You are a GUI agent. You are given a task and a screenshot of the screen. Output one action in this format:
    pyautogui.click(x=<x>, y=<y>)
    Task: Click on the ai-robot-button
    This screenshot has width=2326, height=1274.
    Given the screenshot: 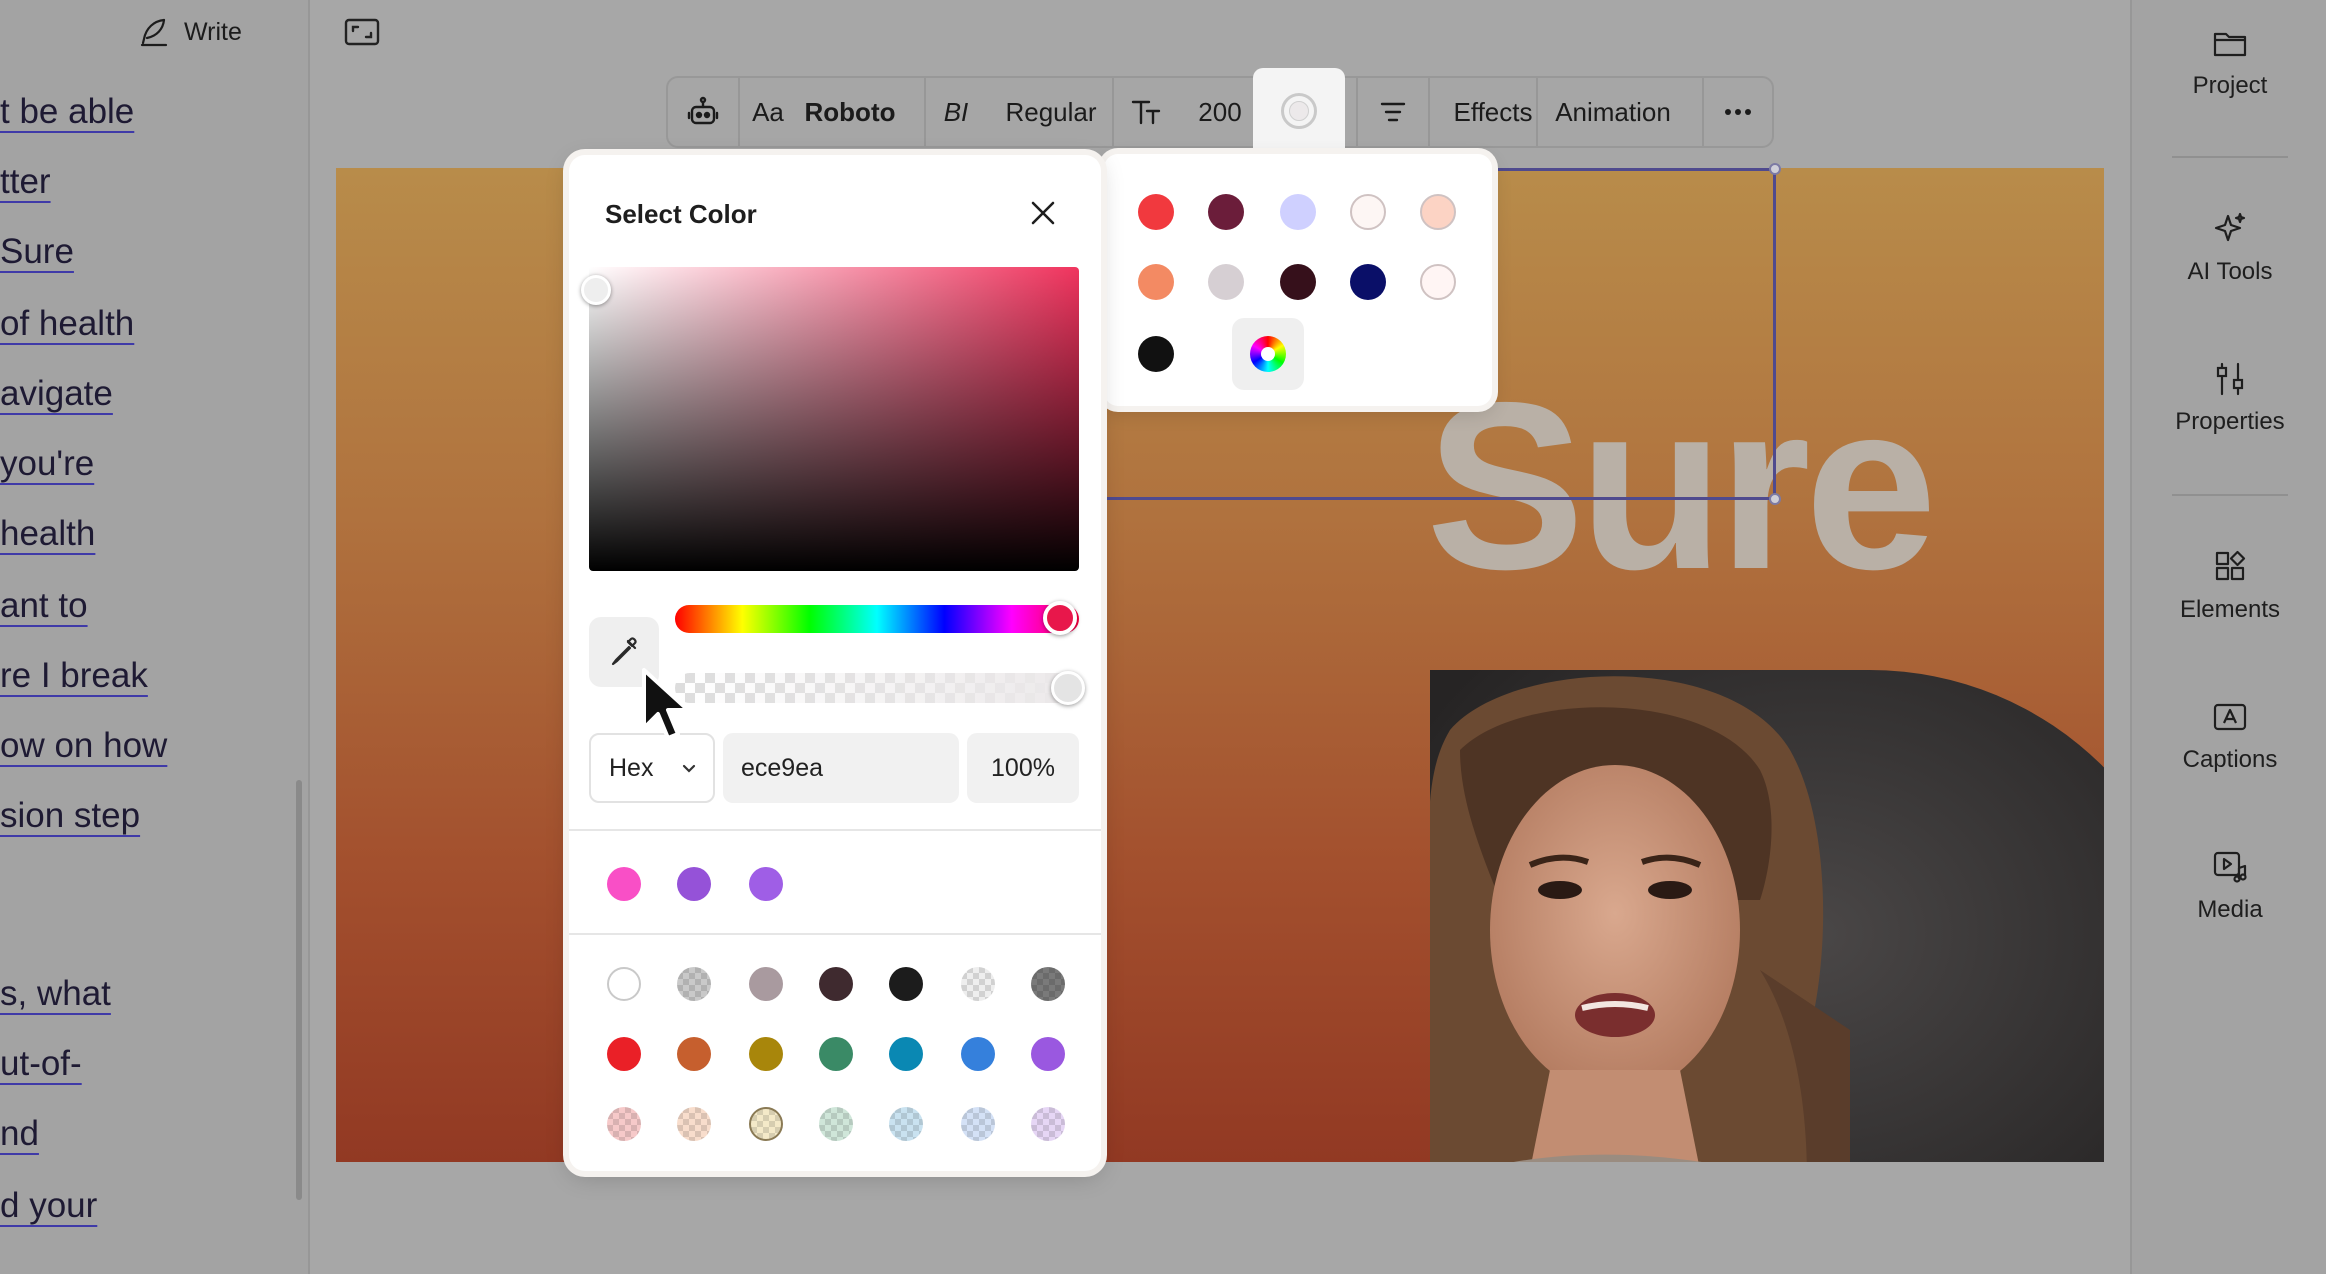 What is the action you would take?
    pyautogui.click(x=703, y=112)
    